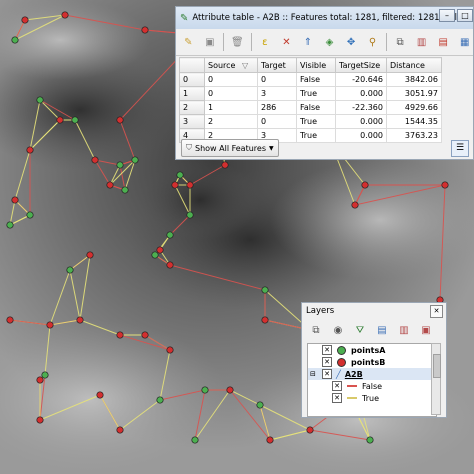 The width and height of the screenshot is (474, 474). What do you see at coordinates (231, 121) in the screenshot?
I see `cell-source: 2` at bounding box center [231, 121].